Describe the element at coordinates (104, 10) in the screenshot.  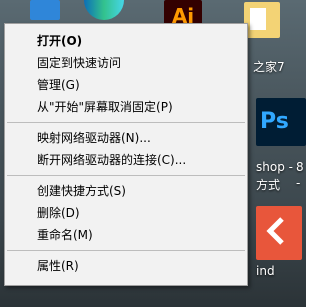
I see `edge-icon` at that location.